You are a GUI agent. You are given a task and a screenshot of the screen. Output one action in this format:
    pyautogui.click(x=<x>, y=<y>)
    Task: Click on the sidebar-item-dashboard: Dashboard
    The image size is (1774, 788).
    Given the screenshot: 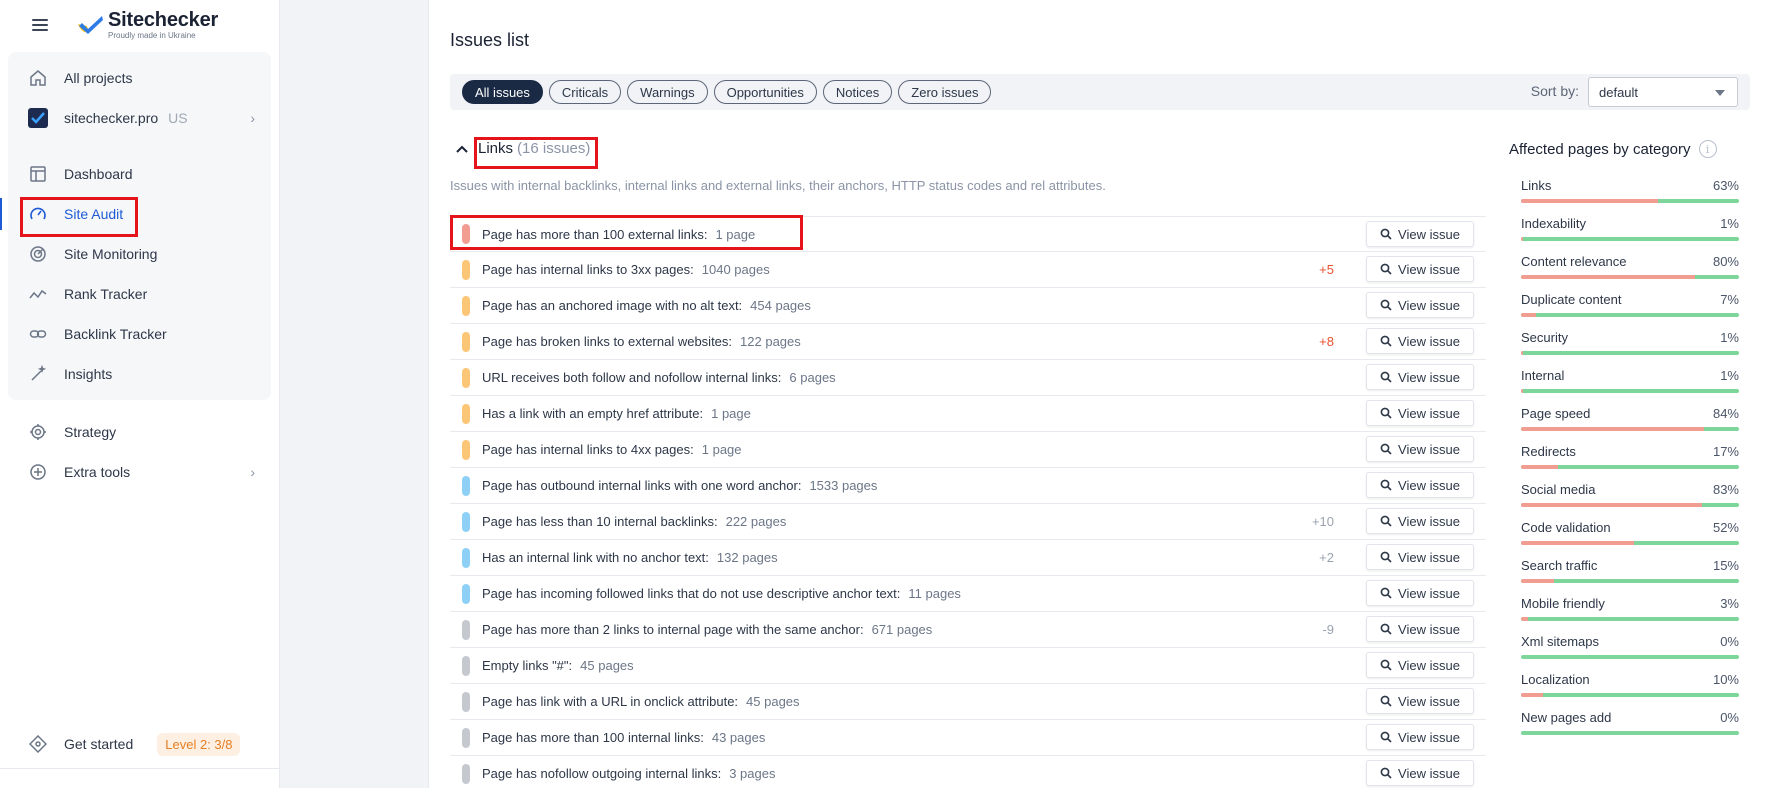 What is the action you would take?
    pyautogui.click(x=139, y=174)
    